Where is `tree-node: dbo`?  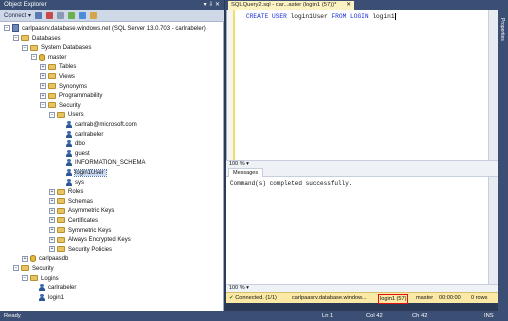 tree-node: dbo is located at coordinates (71, 144).